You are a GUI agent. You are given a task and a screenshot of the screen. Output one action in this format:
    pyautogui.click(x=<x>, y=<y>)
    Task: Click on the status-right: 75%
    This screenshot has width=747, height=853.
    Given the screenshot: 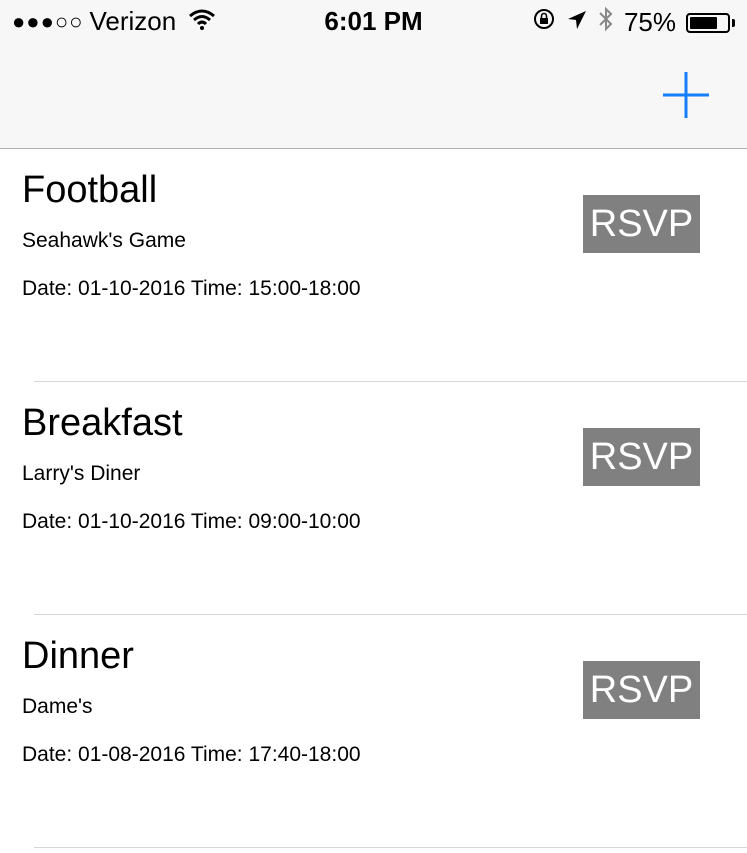 What is the action you would take?
    pyautogui.click(x=633, y=22)
    